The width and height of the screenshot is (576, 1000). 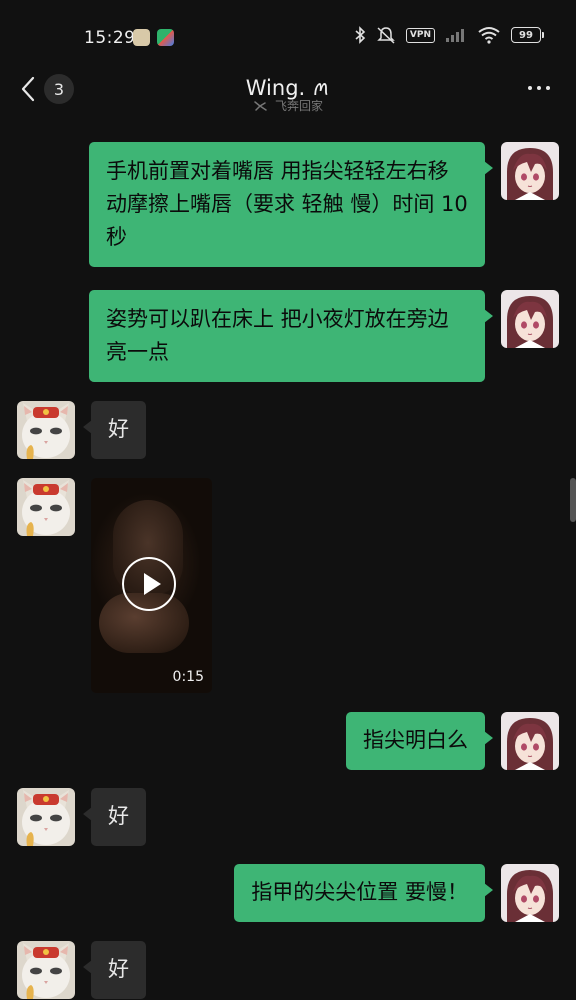 What do you see at coordinates (291, 336) in the screenshot?
I see `message-bubble-outgoing: 姿势可以趴在床上 把小夜灯放在旁边 亮一点` at bounding box center [291, 336].